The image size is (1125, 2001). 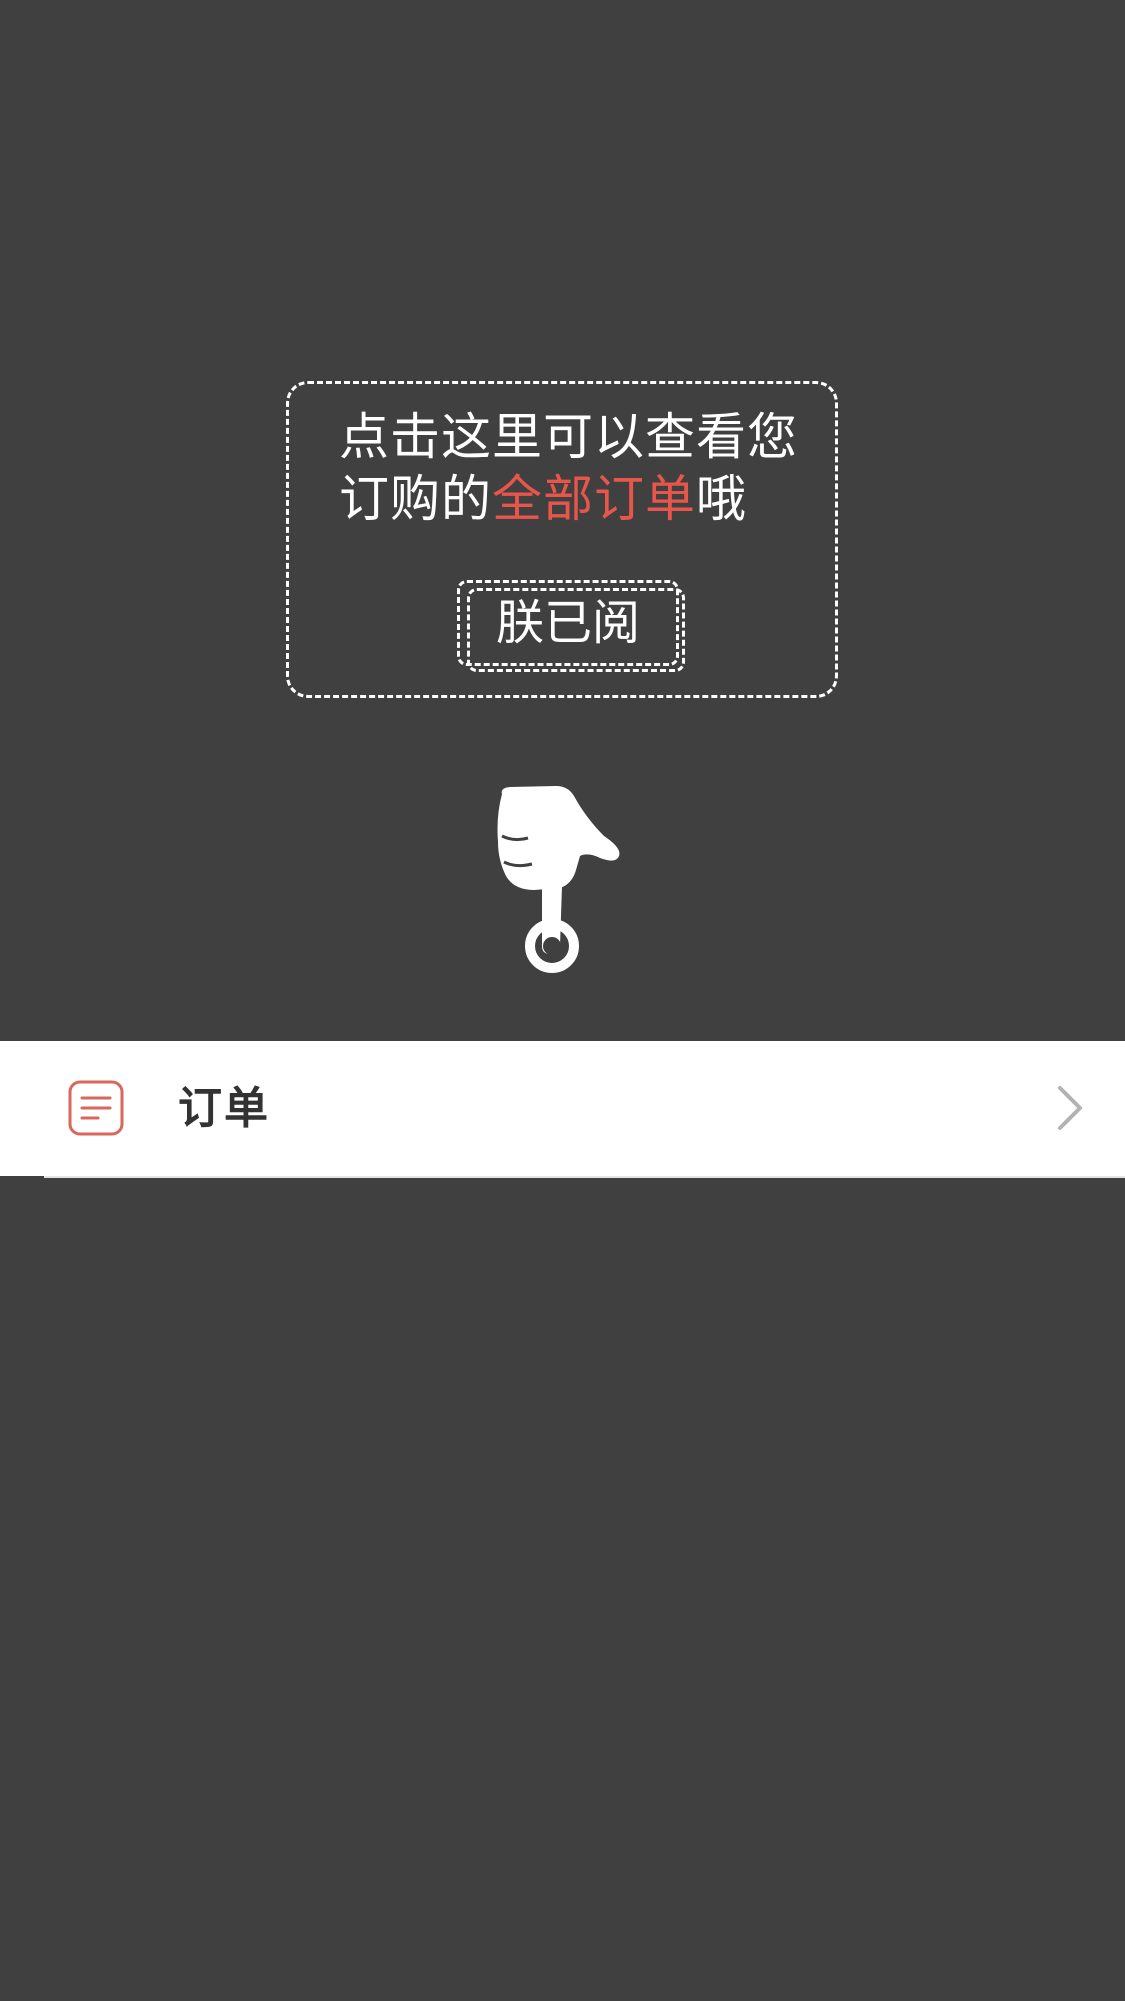 What do you see at coordinates (721, 499) in the screenshot?
I see `guide-tip-line2-suffix: 哦` at bounding box center [721, 499].